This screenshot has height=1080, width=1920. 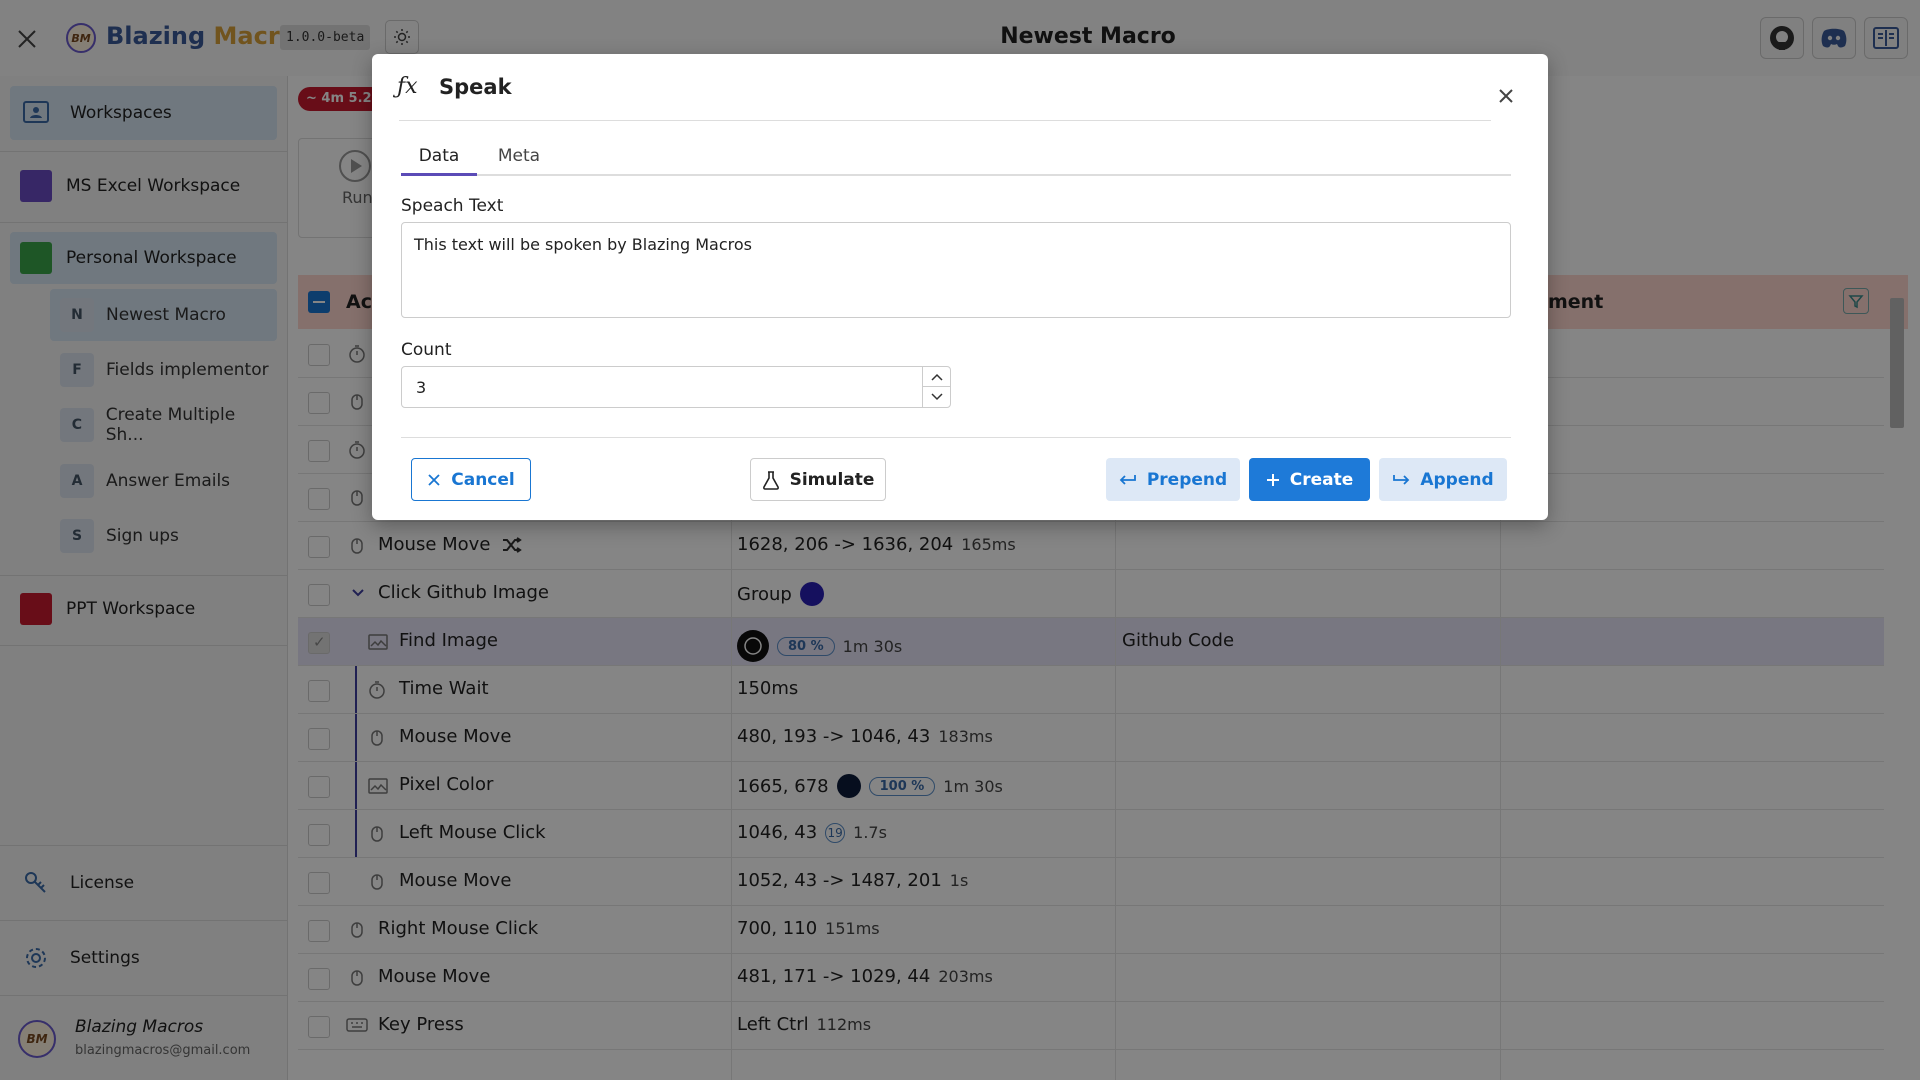 What do you see at coordinates (421, 387) in the screenshot?
I see `count-value: 3` at bounding box center [421, 387].